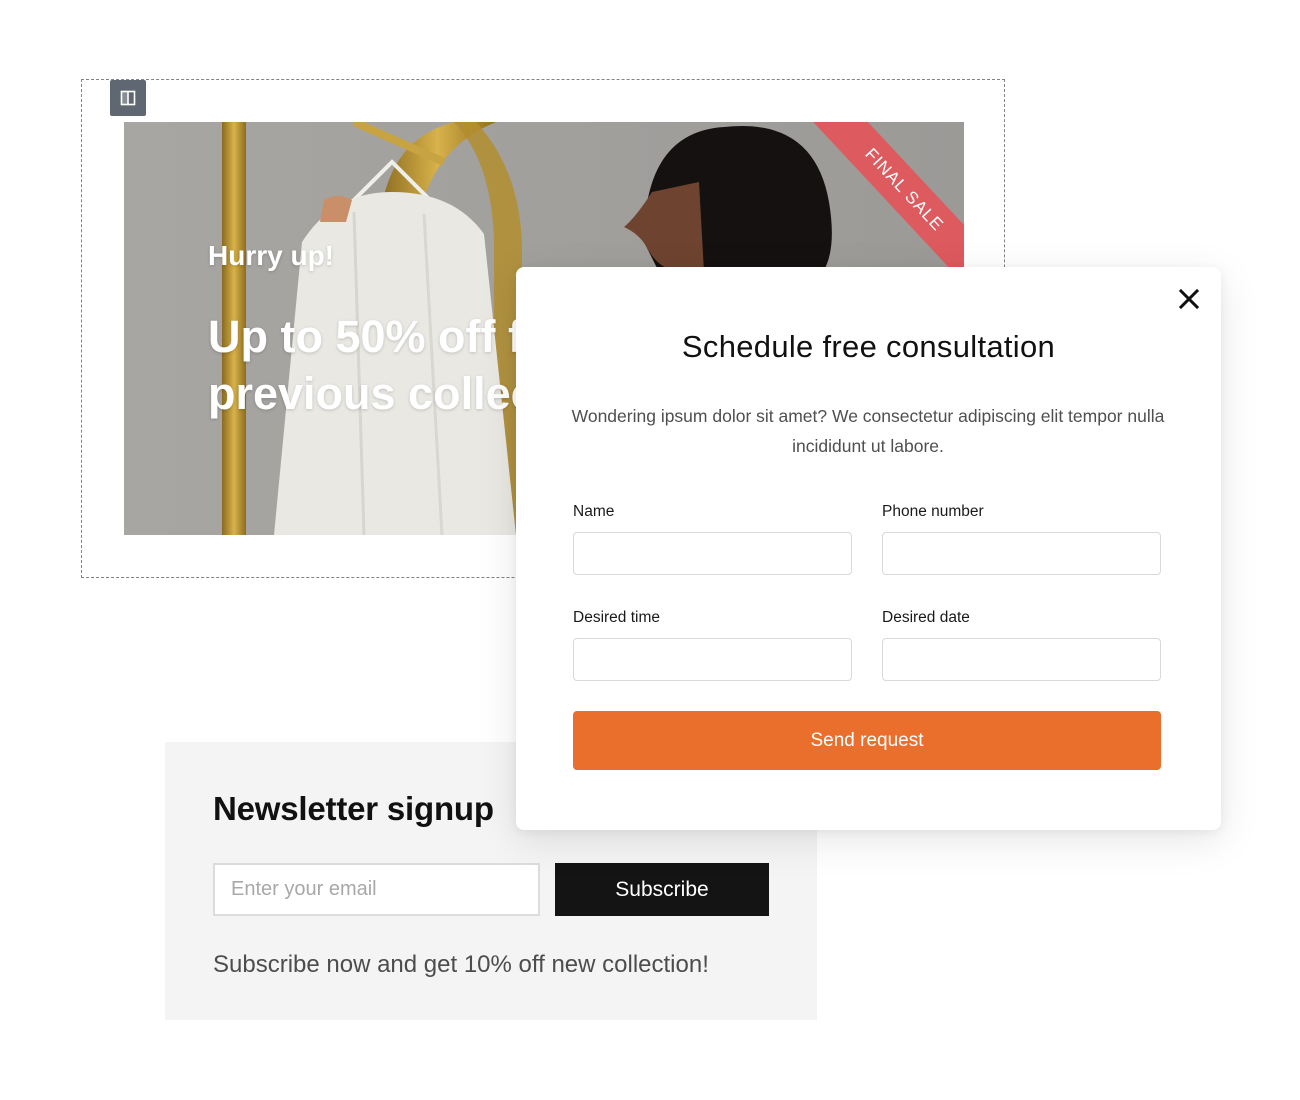  What do you see at coordinates (712, 553) in the screenshot?
I see `name-field` at bounding box center [712, 553].